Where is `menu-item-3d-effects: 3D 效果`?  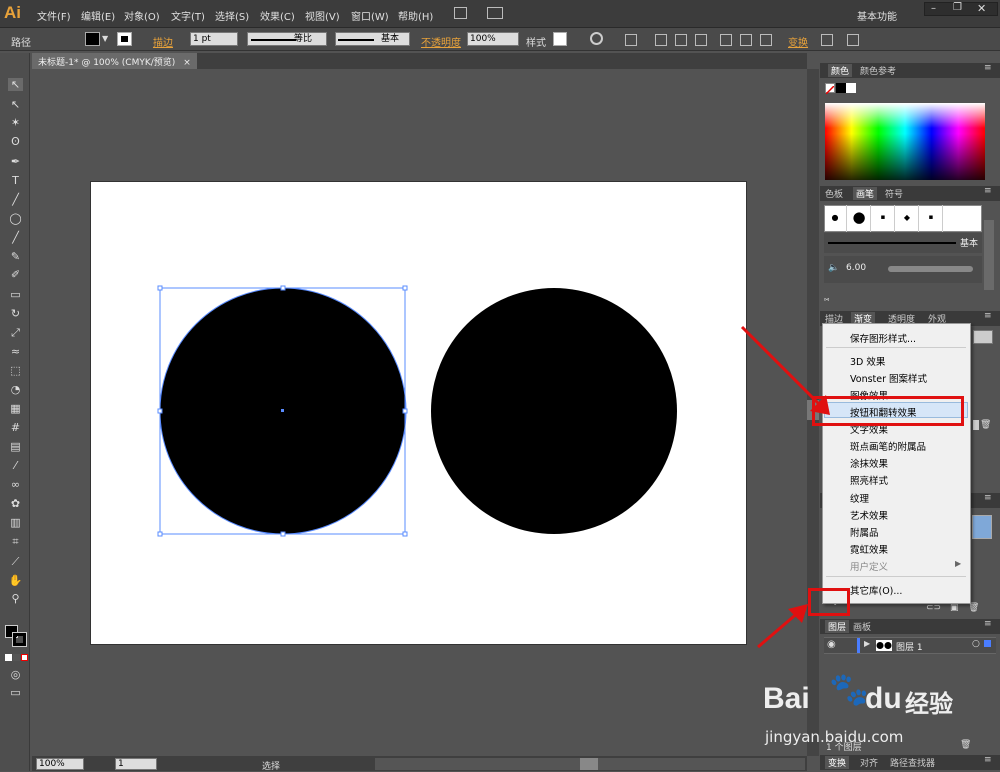 menu-item-3d-effects: 3D 效果 is located at coordinates (867, 361).